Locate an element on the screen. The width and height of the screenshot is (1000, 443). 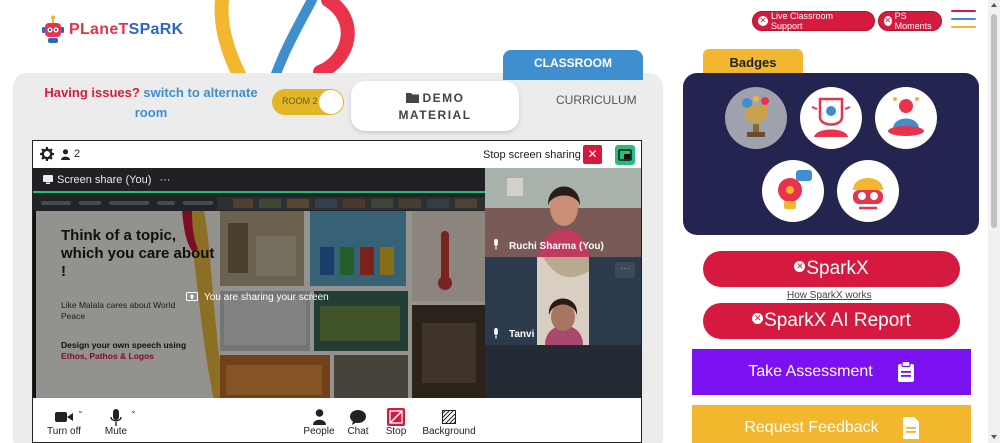
people-button: People is located at coordinates (319, 422).